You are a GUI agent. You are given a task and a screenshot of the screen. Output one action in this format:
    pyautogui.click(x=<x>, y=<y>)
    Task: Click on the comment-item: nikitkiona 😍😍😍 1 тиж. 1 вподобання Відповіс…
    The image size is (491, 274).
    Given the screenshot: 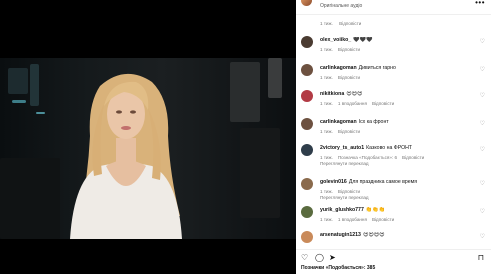 What is the action you would take?
    pyautogui.click(x=393, y=102)
    